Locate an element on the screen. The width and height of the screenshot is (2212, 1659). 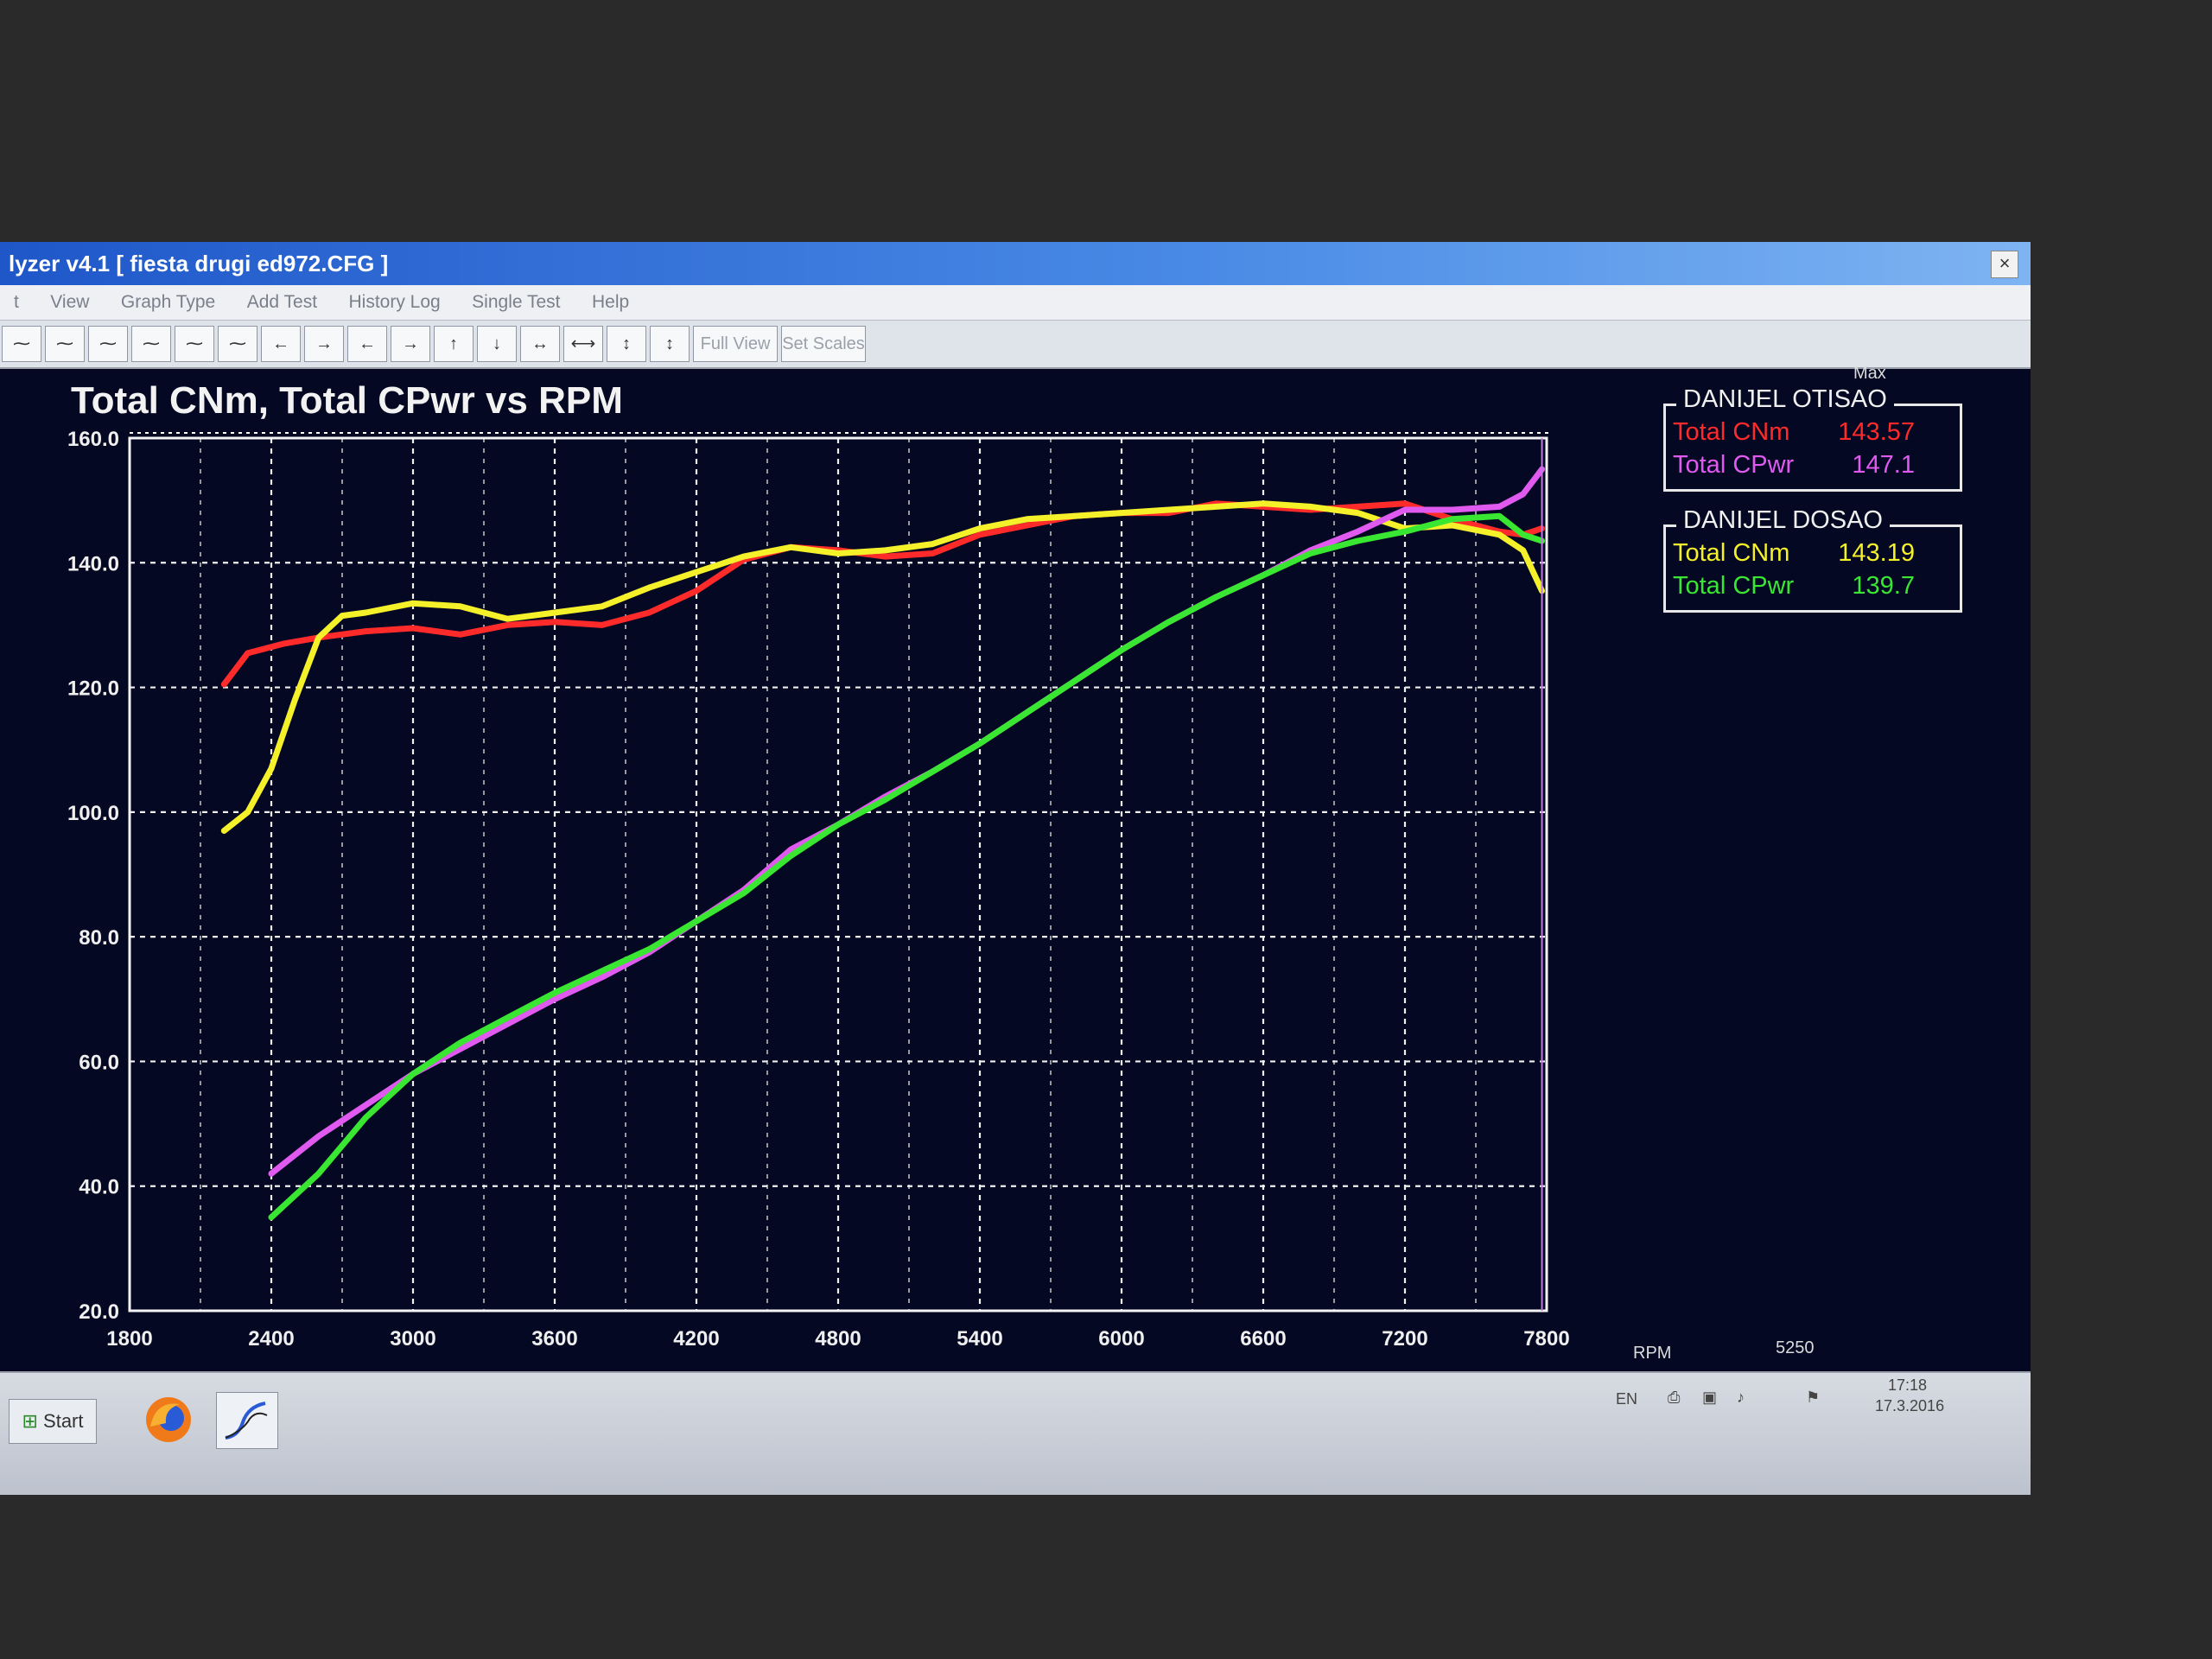
legend-2-cpwr-label: Total CPwr is located at coordinates (1734, 586).